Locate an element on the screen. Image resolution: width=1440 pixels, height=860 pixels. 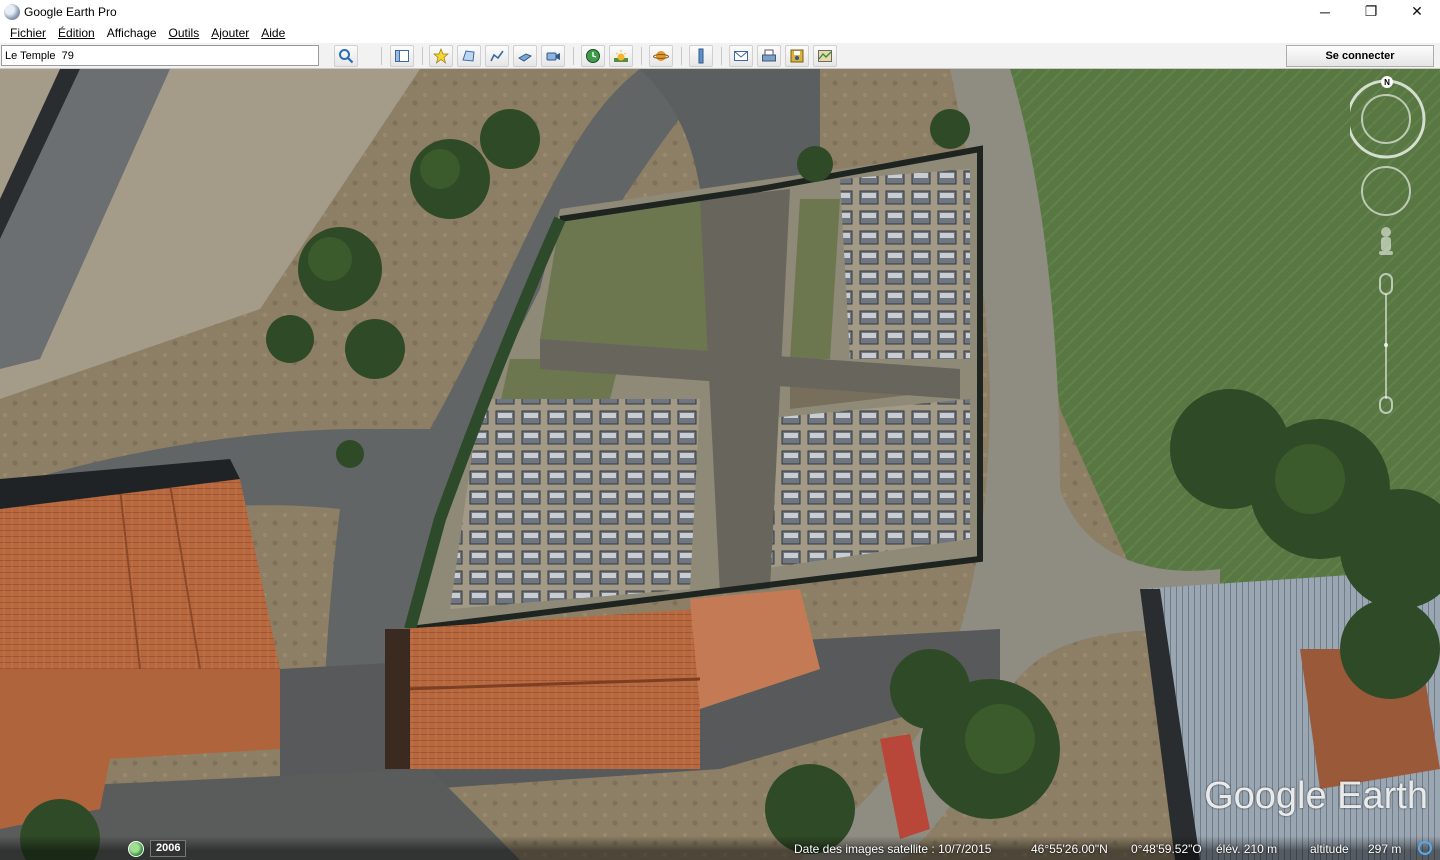
email-icon is located at coordinates (741, 56).